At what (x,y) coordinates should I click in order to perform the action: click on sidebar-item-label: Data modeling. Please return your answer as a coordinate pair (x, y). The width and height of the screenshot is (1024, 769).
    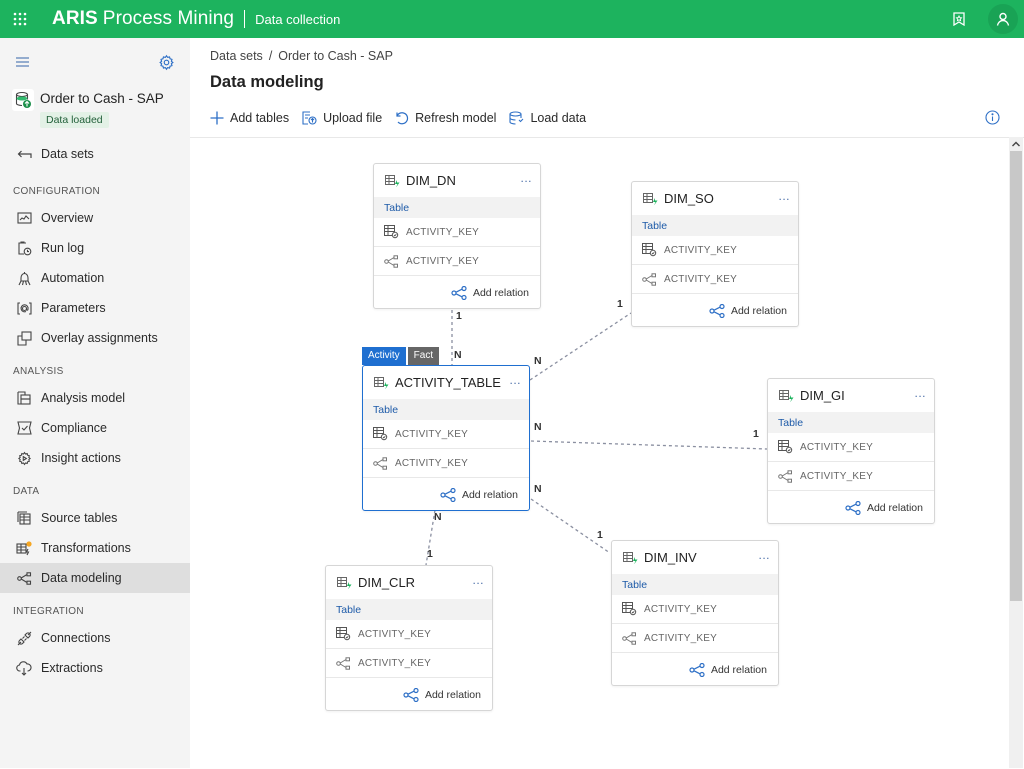
    Looking at the image, I should click on (81, 578).